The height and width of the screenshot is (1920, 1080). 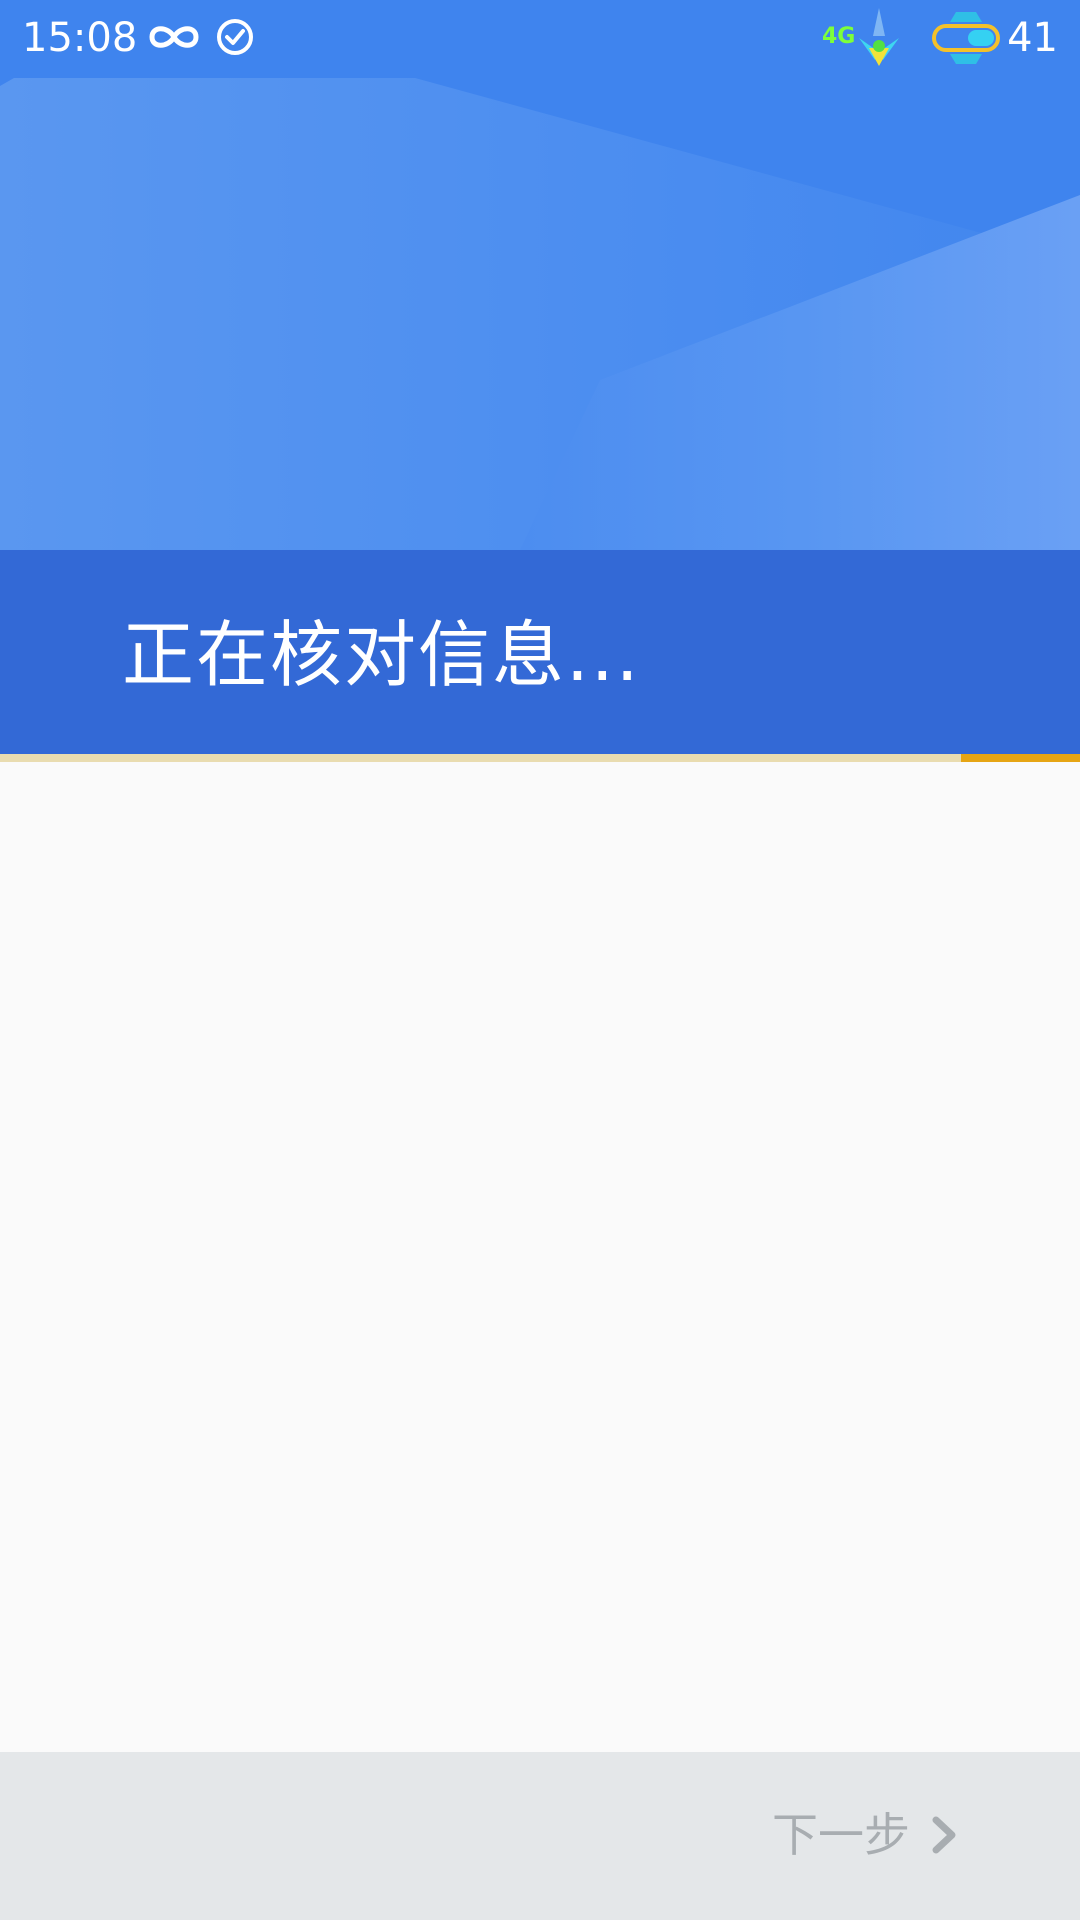 What do you see at coordinates (841, 1835) in the screenshot?
I see `next-button-label: 下一步` at bounding box center [841, 1835].